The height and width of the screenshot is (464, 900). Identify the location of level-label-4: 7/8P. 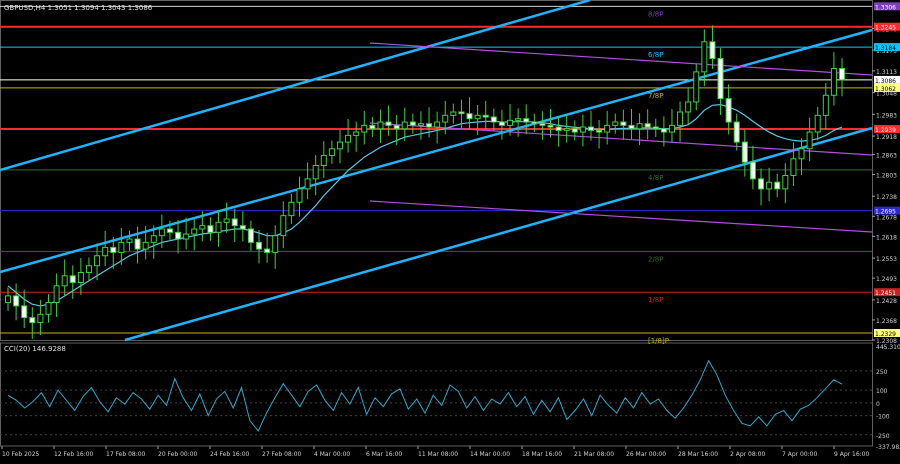
(656, 96).